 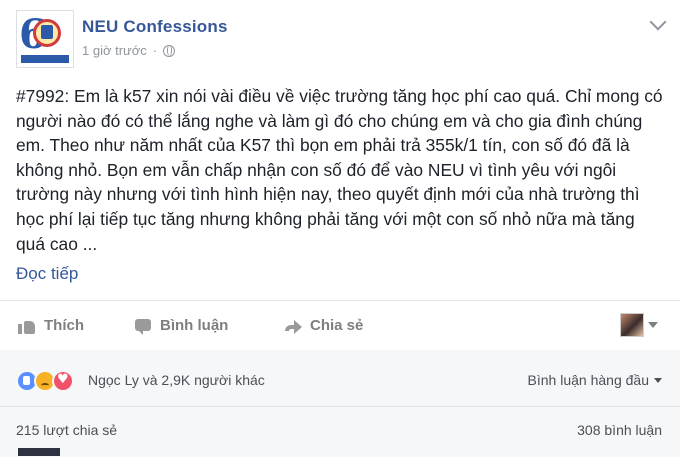 What do you see at coordinates (143, 326) in the screenshot?
I see `comment-icon` at bounding box center [143, 326].